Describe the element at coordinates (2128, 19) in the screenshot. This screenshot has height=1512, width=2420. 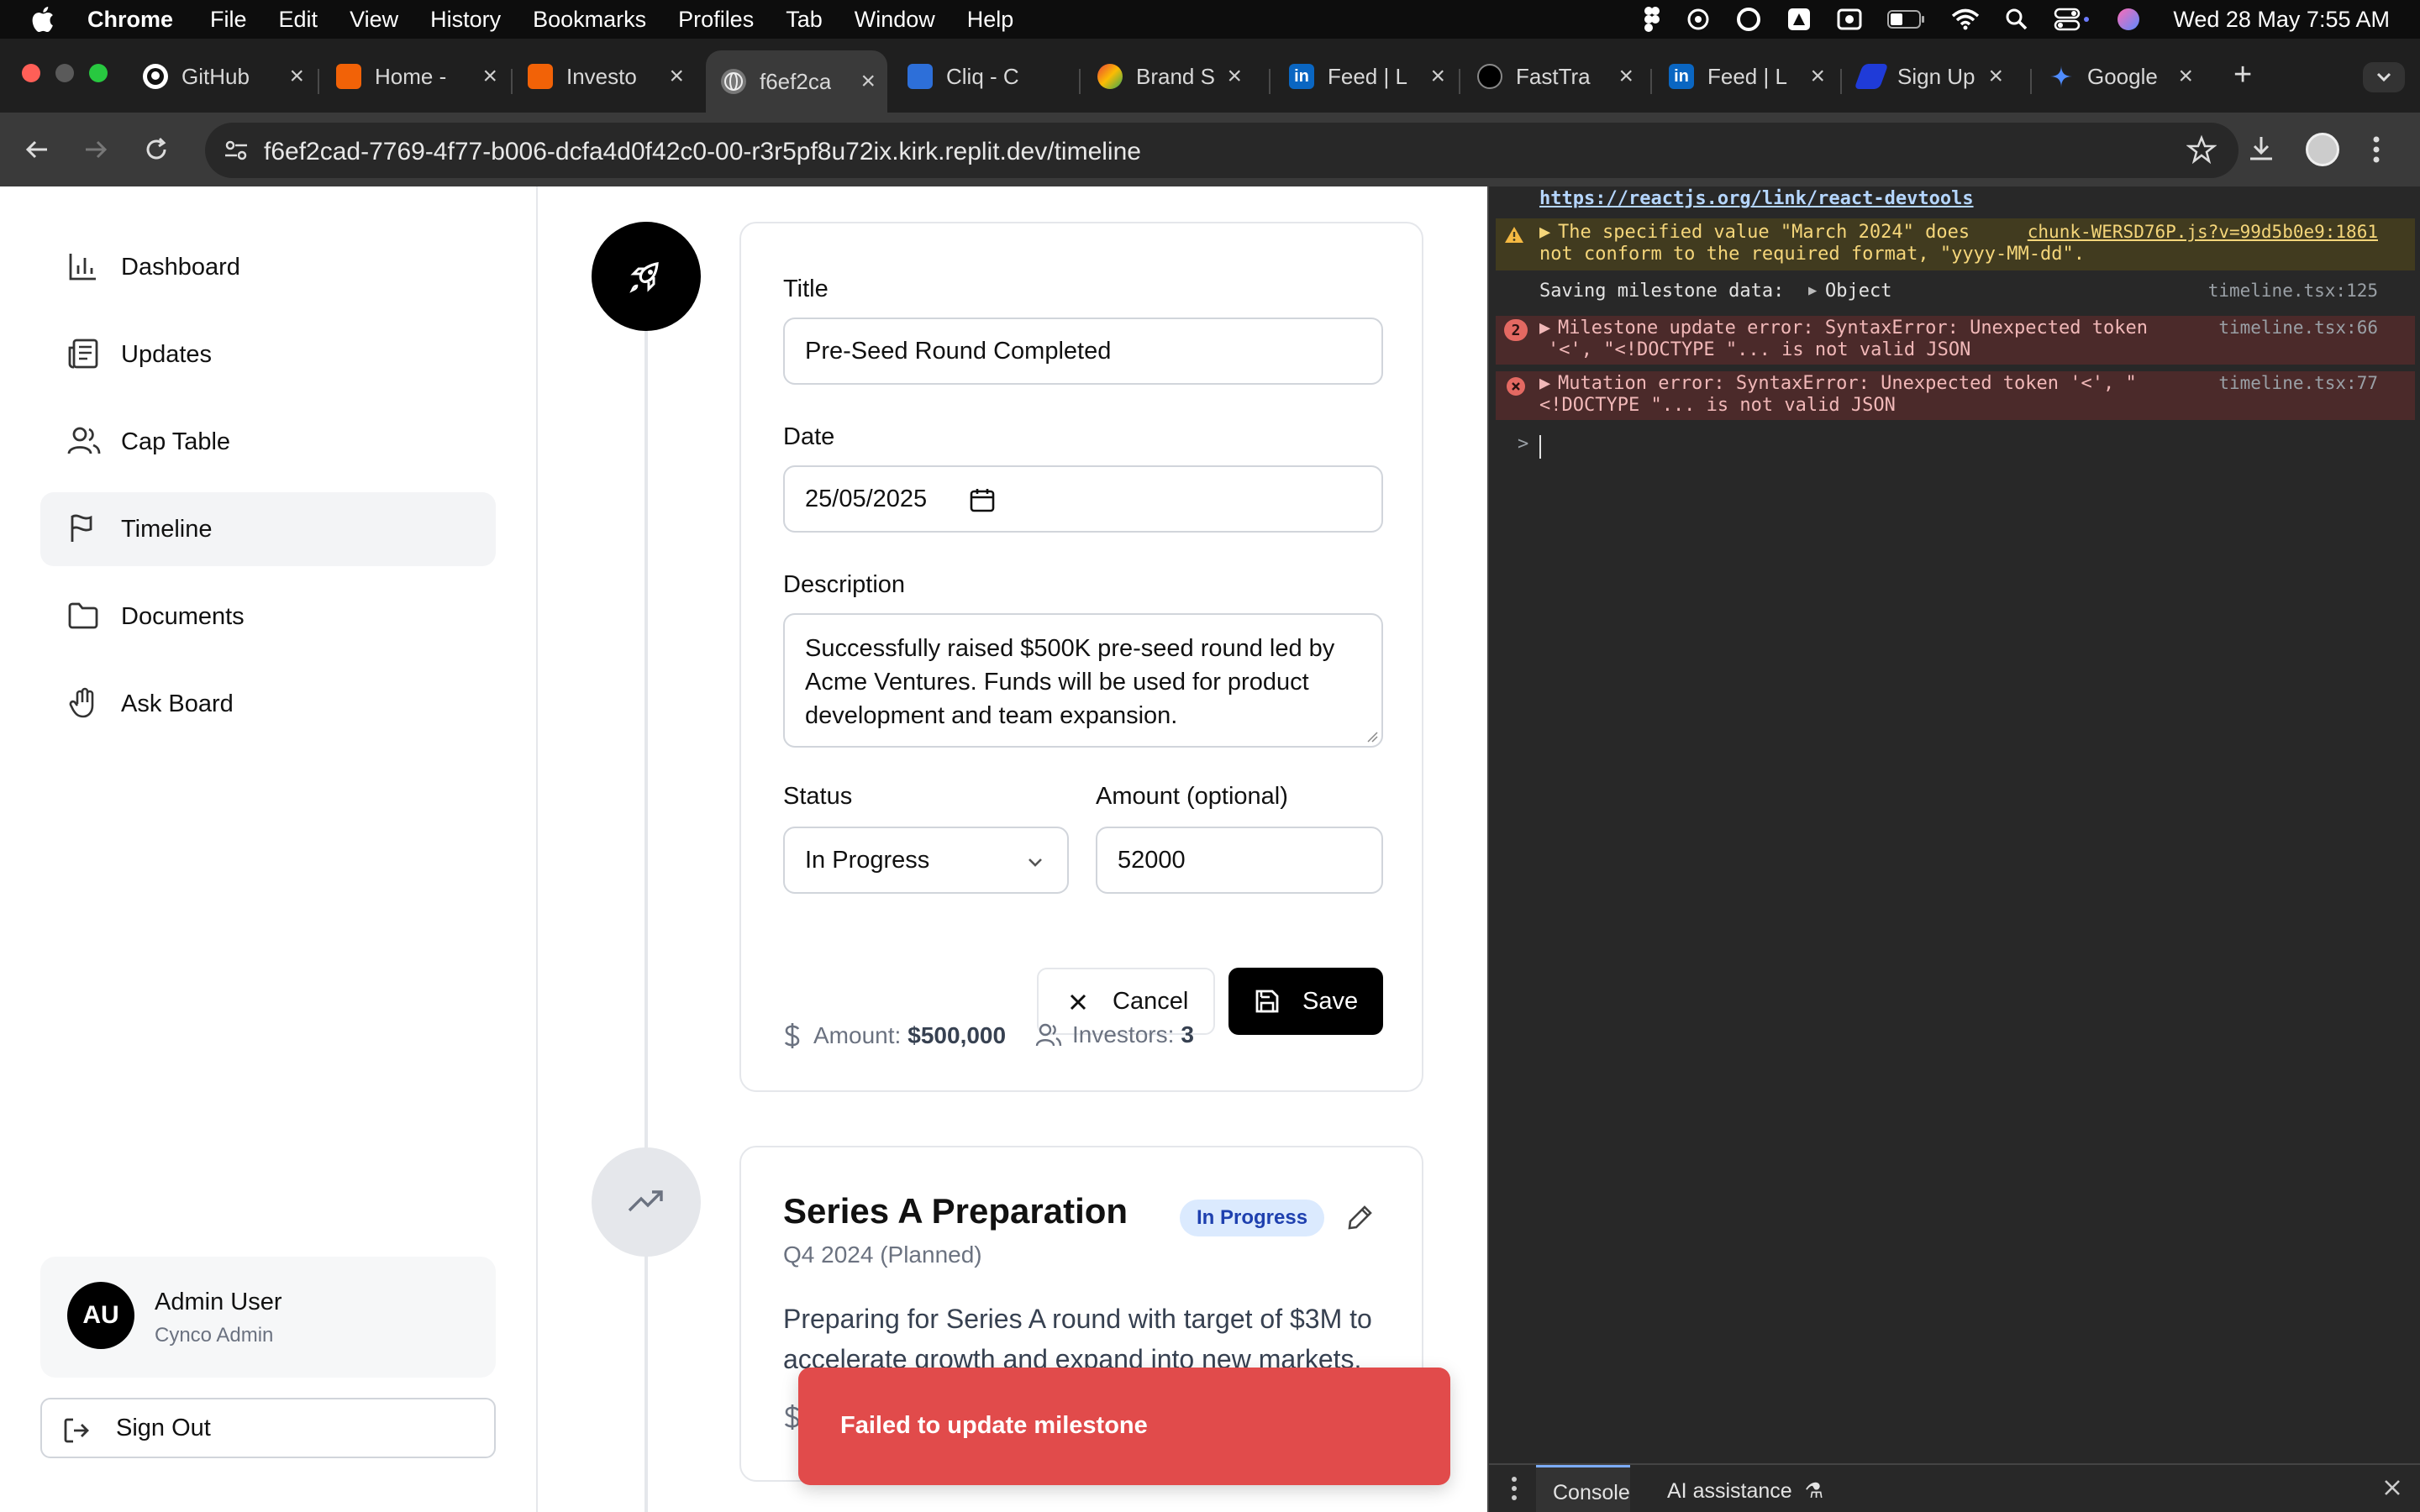
I see `siri-icon` at that location.